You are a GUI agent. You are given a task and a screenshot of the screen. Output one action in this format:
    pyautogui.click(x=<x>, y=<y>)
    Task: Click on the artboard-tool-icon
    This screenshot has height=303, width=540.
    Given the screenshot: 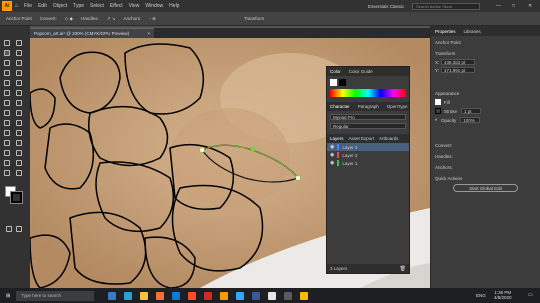 What is the action you would take?
    pyautogui.click(x=19, y=153)
    